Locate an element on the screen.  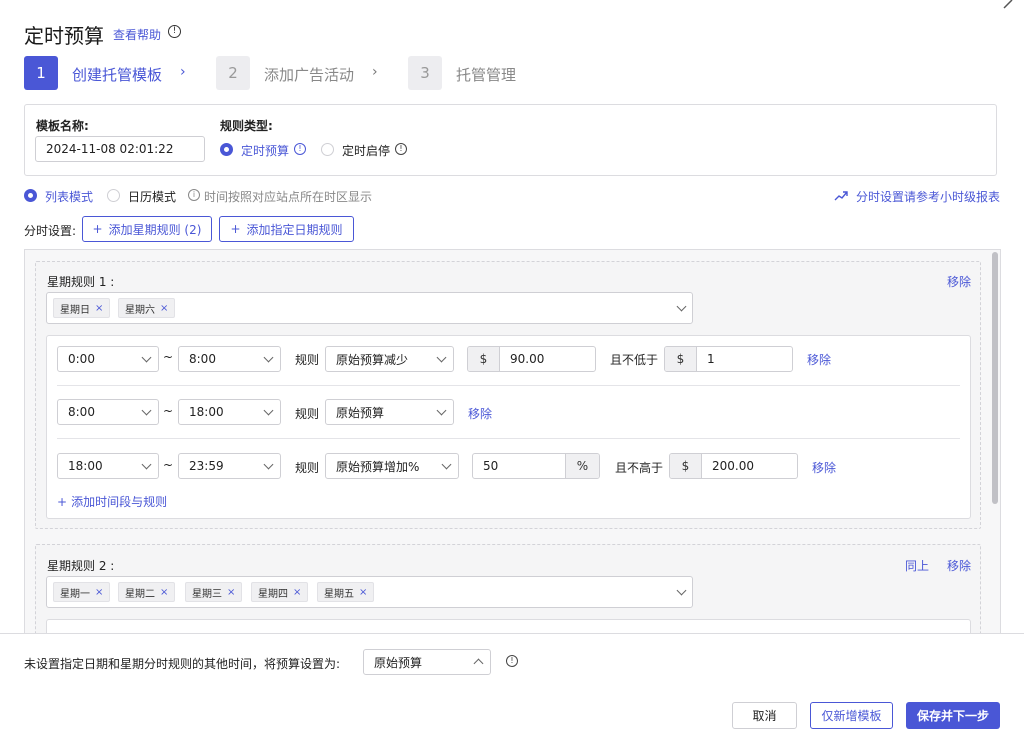
start-time-select: 0:00 is located at coordinates (108, 359).